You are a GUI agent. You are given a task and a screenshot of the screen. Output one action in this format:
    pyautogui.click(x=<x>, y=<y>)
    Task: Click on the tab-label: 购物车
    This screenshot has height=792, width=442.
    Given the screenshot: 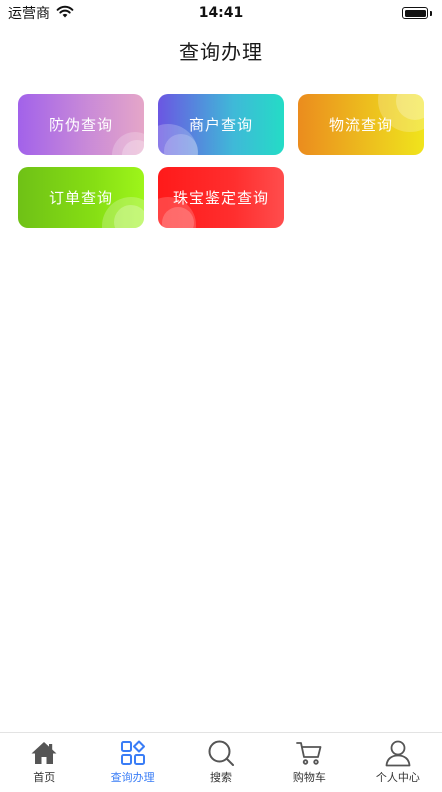 What is the action you would take?
    pyautogui.click(x=309, y=777)
    